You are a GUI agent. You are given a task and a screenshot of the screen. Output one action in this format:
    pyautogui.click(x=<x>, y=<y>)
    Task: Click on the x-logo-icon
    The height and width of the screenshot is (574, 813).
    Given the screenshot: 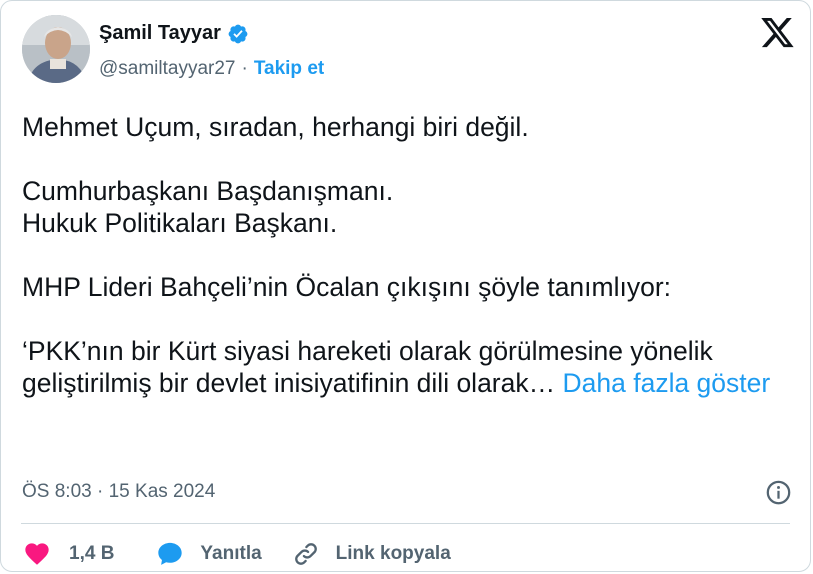 What is the action you would take?
    pyautogui.click(x=778, y=33)
    